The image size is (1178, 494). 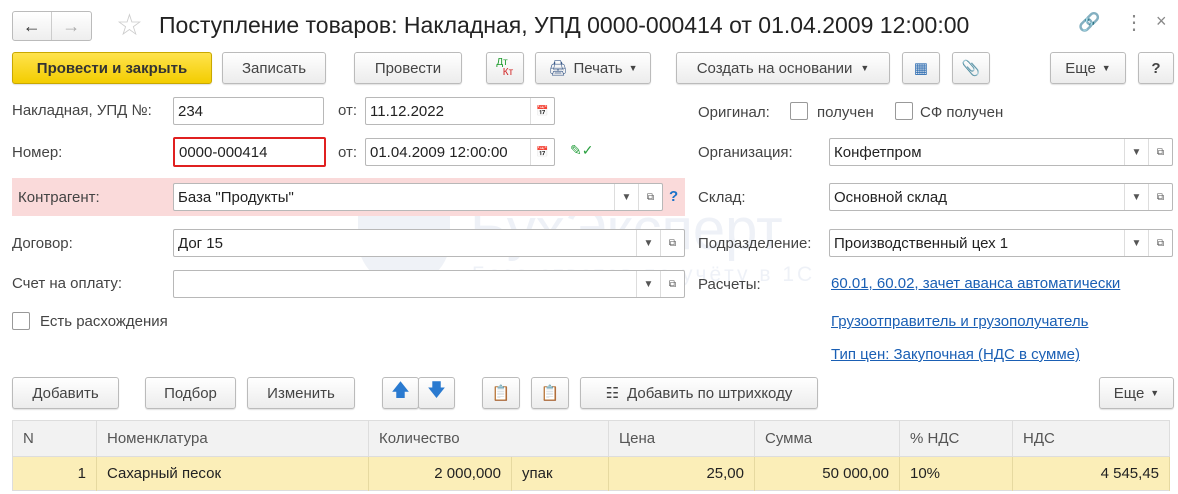 I want to click on col-unit, so click(x=560, y=438).